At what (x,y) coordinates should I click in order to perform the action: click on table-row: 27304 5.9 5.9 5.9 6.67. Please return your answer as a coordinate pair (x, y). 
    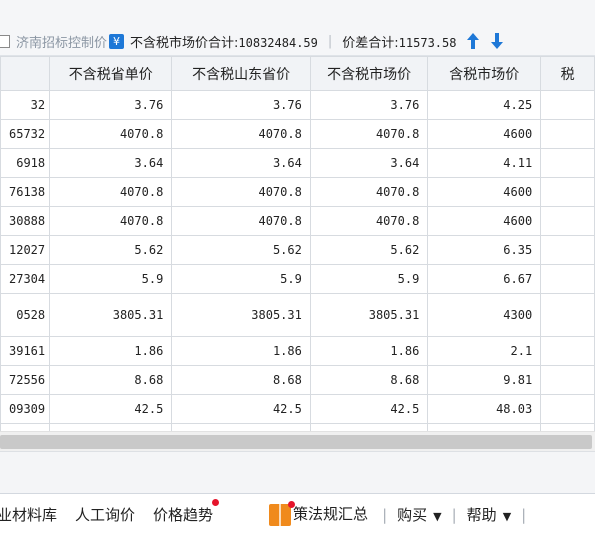
    Looking at the image, I should click on (297, 279).